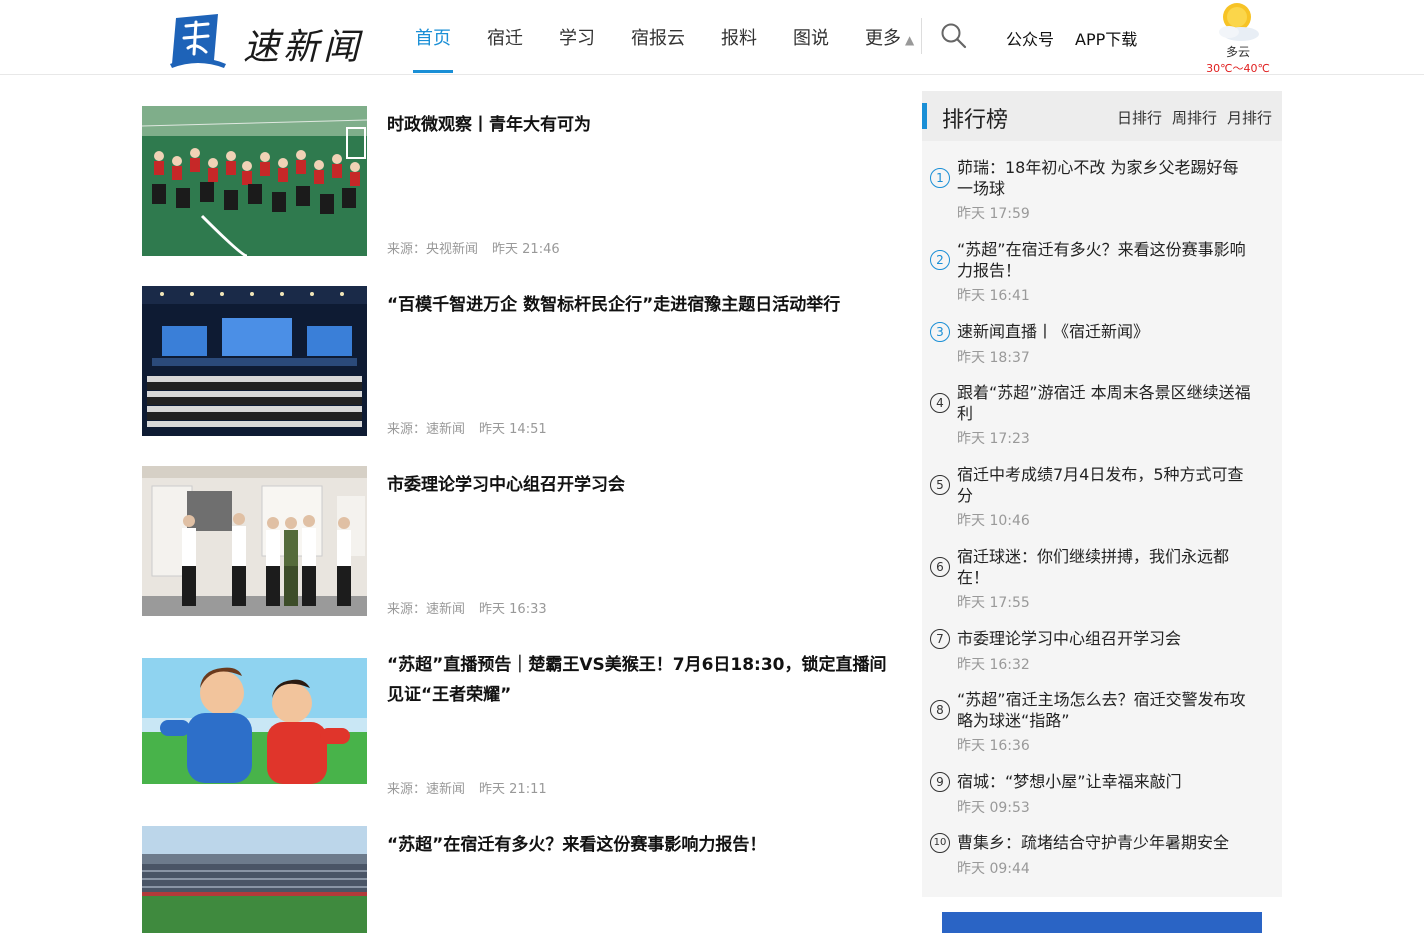 Image resolution: width=1424 pixels, height=933 pixels. What do you see at coordinates (739, 37) in the screenshot?
I see `nav-report: 报料` at bounding box center [739, 37].